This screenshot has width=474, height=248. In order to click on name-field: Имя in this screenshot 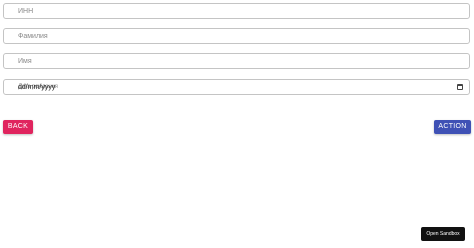, I will do `click(236, 61)`.